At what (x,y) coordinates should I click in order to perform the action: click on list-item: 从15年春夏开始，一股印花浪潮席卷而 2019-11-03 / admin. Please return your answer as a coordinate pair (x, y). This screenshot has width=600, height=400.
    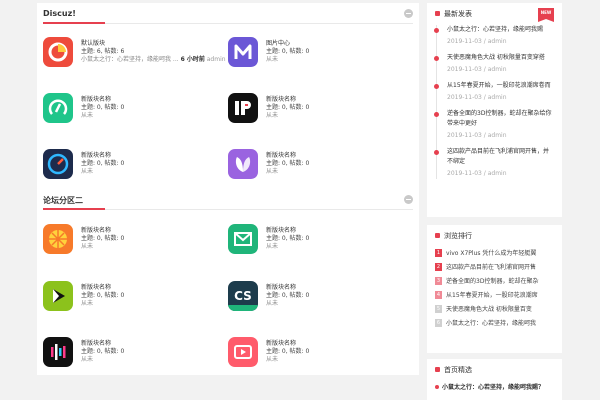
    Looking at the image, I should click on (498, 92).